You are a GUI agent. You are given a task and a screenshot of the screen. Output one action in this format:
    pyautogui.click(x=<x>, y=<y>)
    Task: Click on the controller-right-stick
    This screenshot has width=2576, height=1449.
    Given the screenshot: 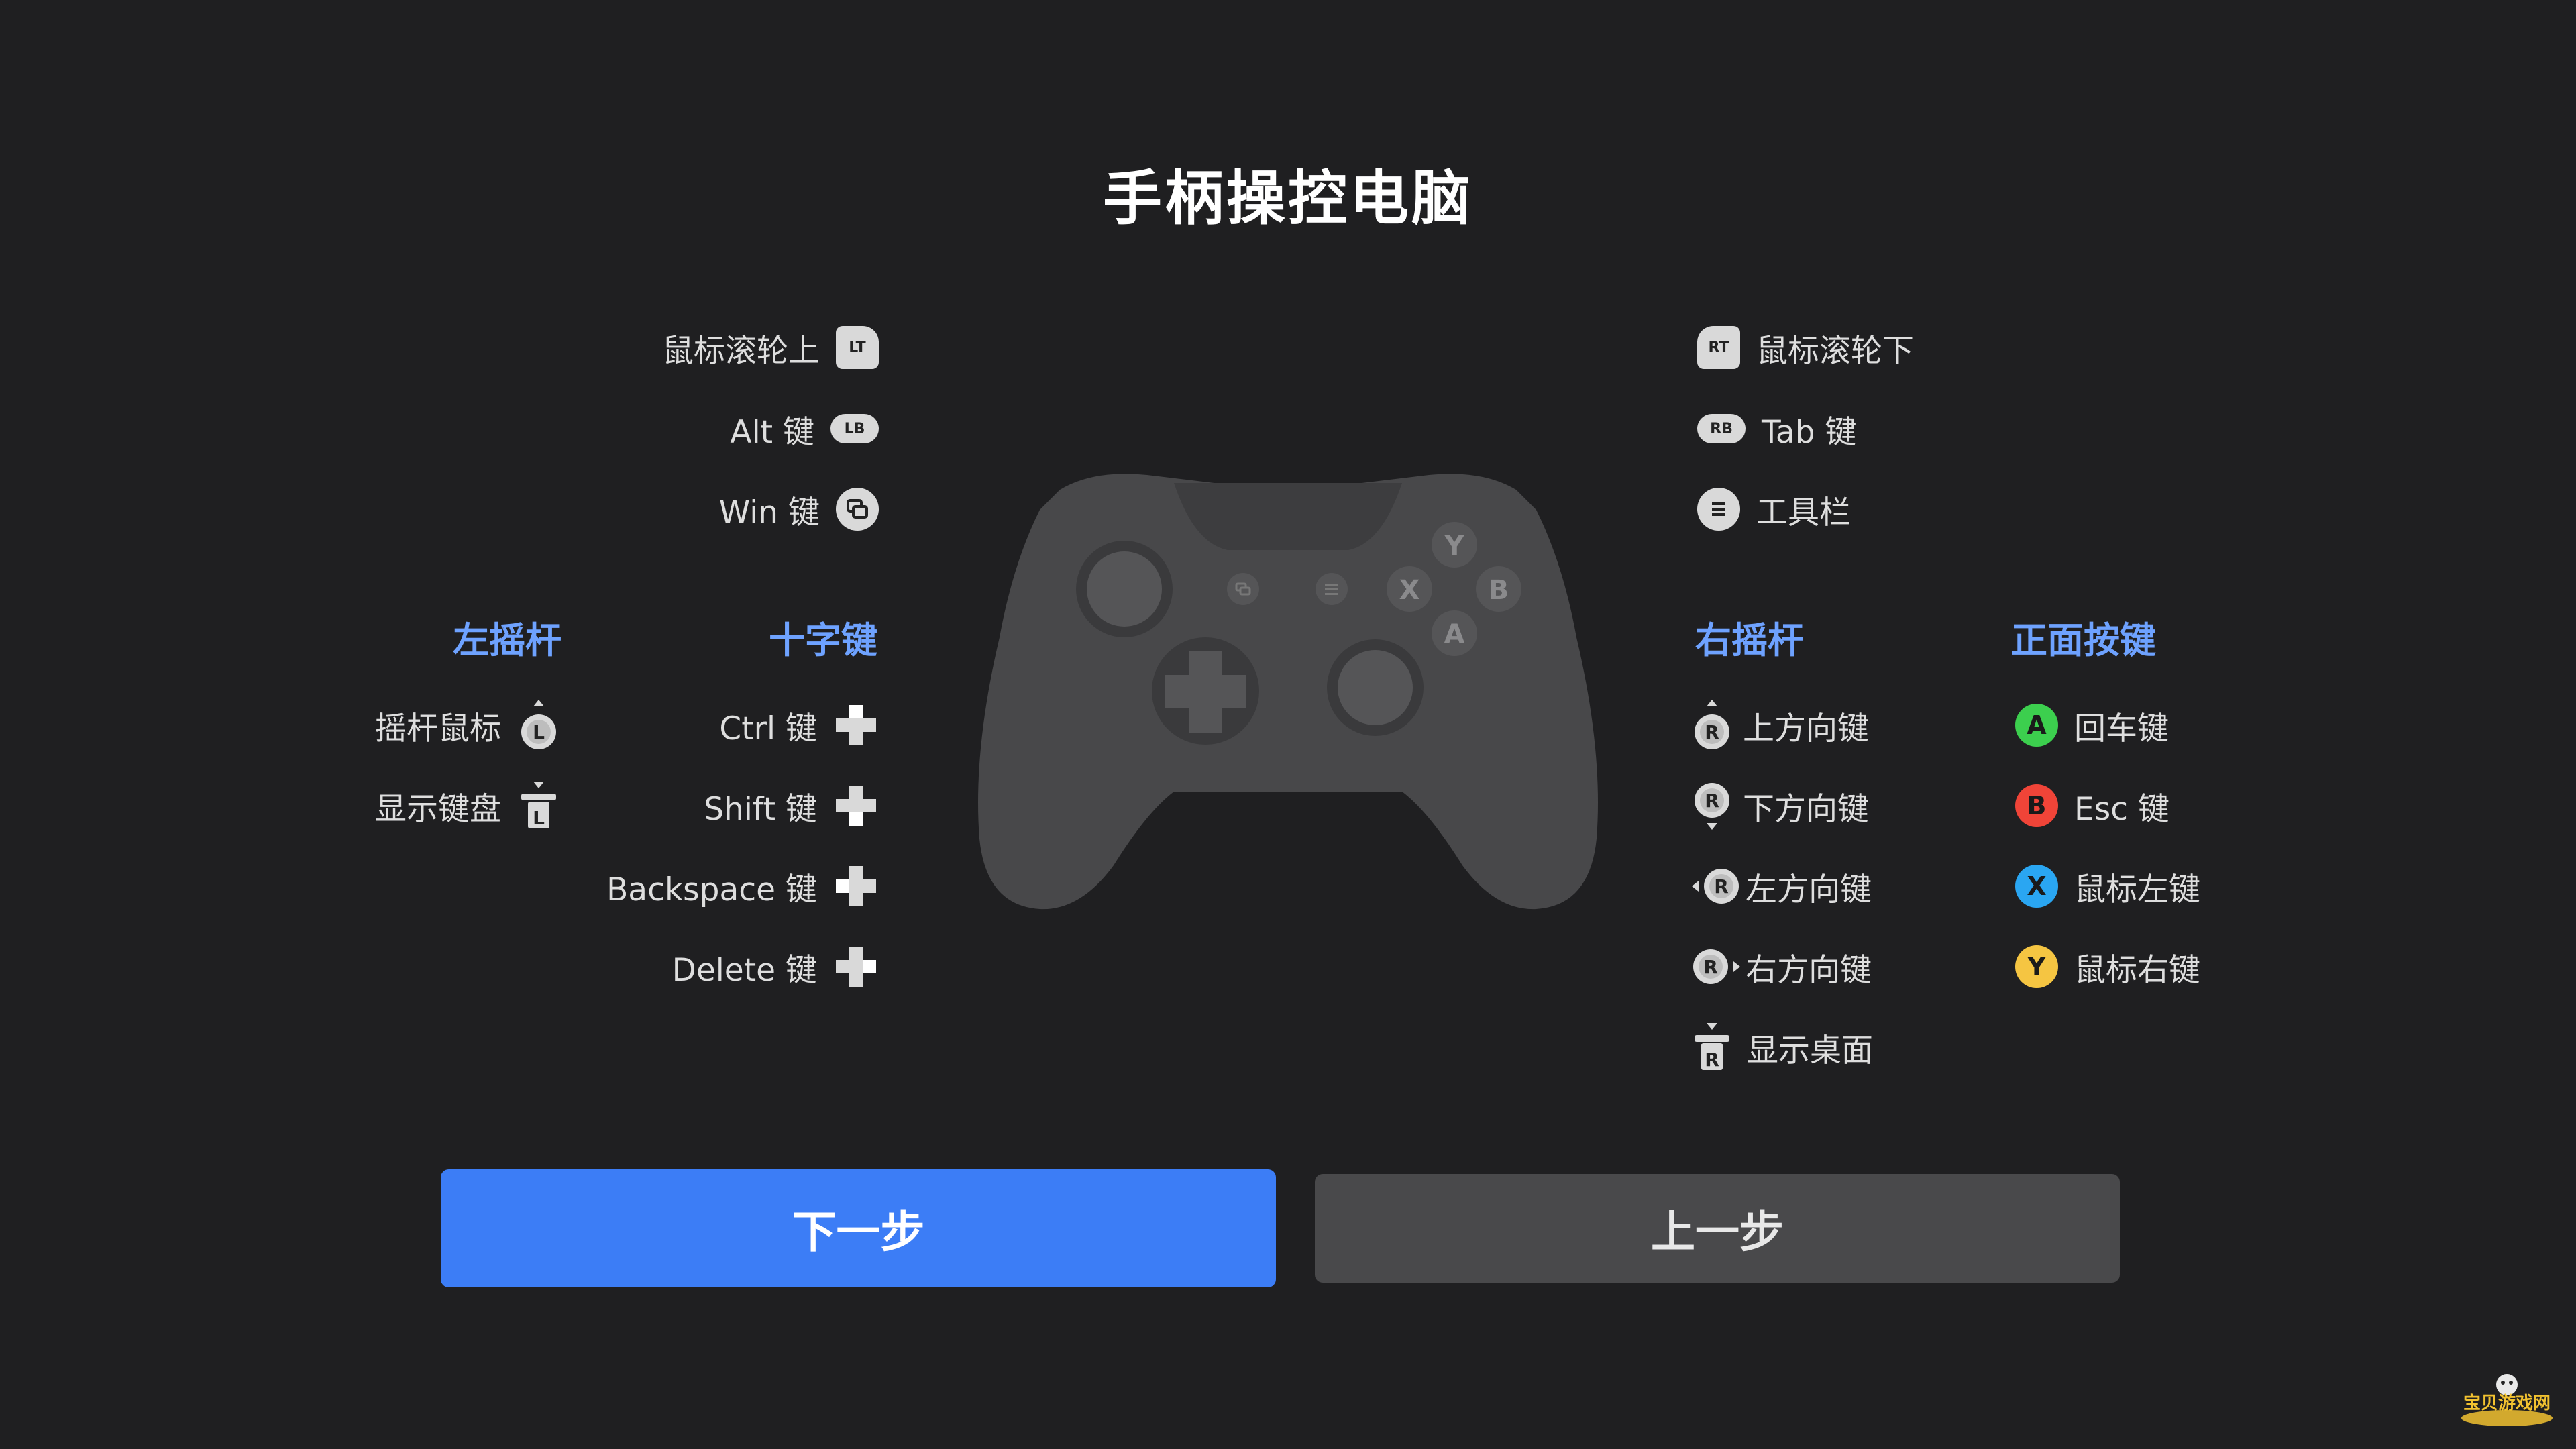 What is the action you would take?
    pyautogui.click(x=1375, y=687)
    